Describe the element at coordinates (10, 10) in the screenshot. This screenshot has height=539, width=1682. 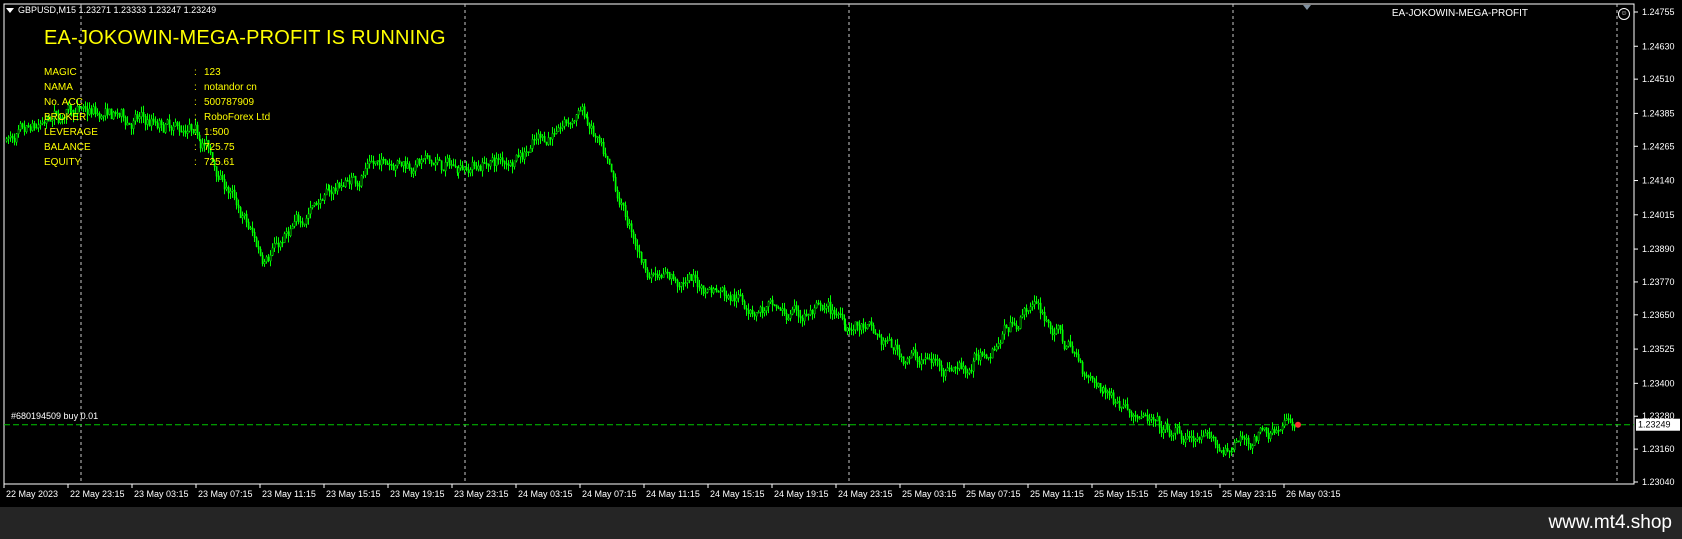
I see `chart-menu-icon` at that location.